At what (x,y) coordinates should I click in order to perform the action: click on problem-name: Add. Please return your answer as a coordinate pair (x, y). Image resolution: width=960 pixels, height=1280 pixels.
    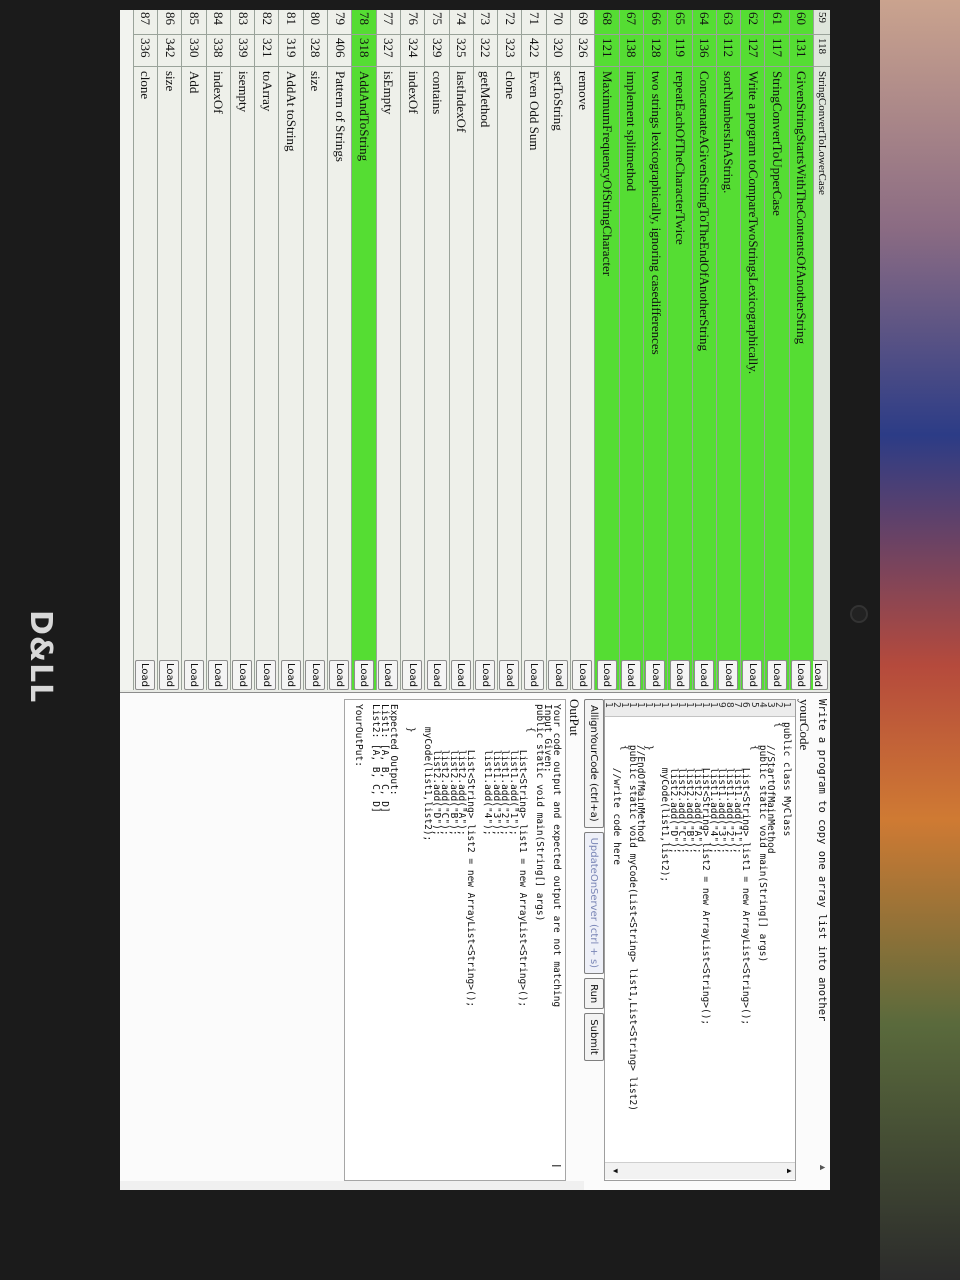
    Looking at the image, I should click on (194, 378).